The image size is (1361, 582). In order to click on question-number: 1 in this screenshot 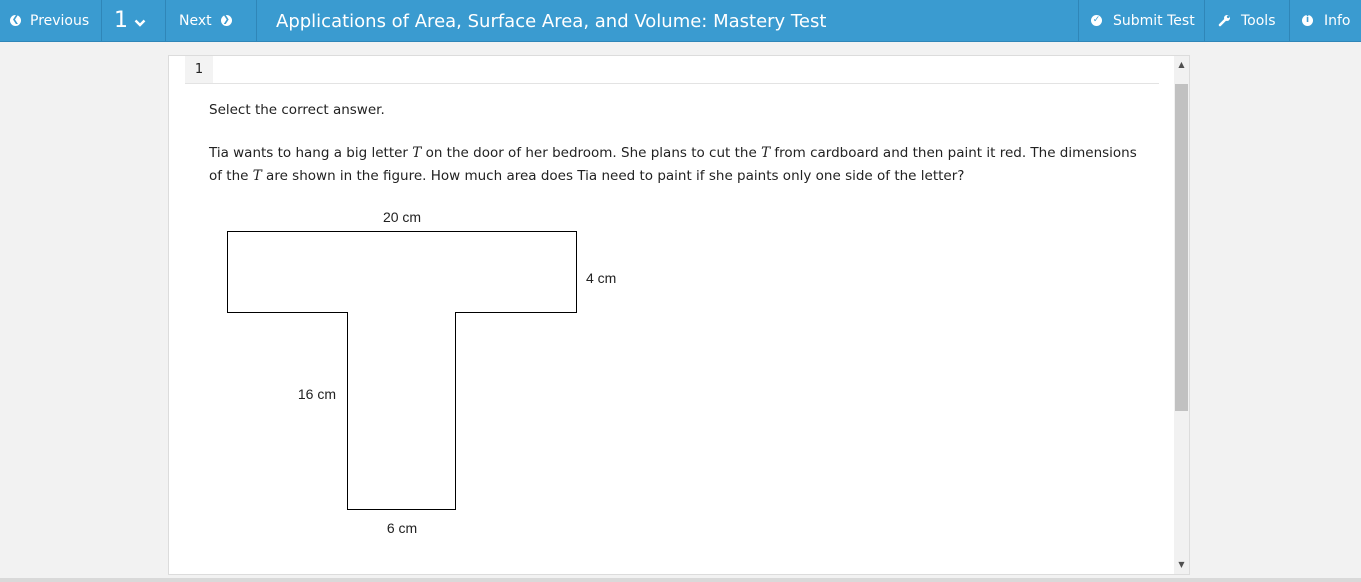, I will do `click(121, 20)`.